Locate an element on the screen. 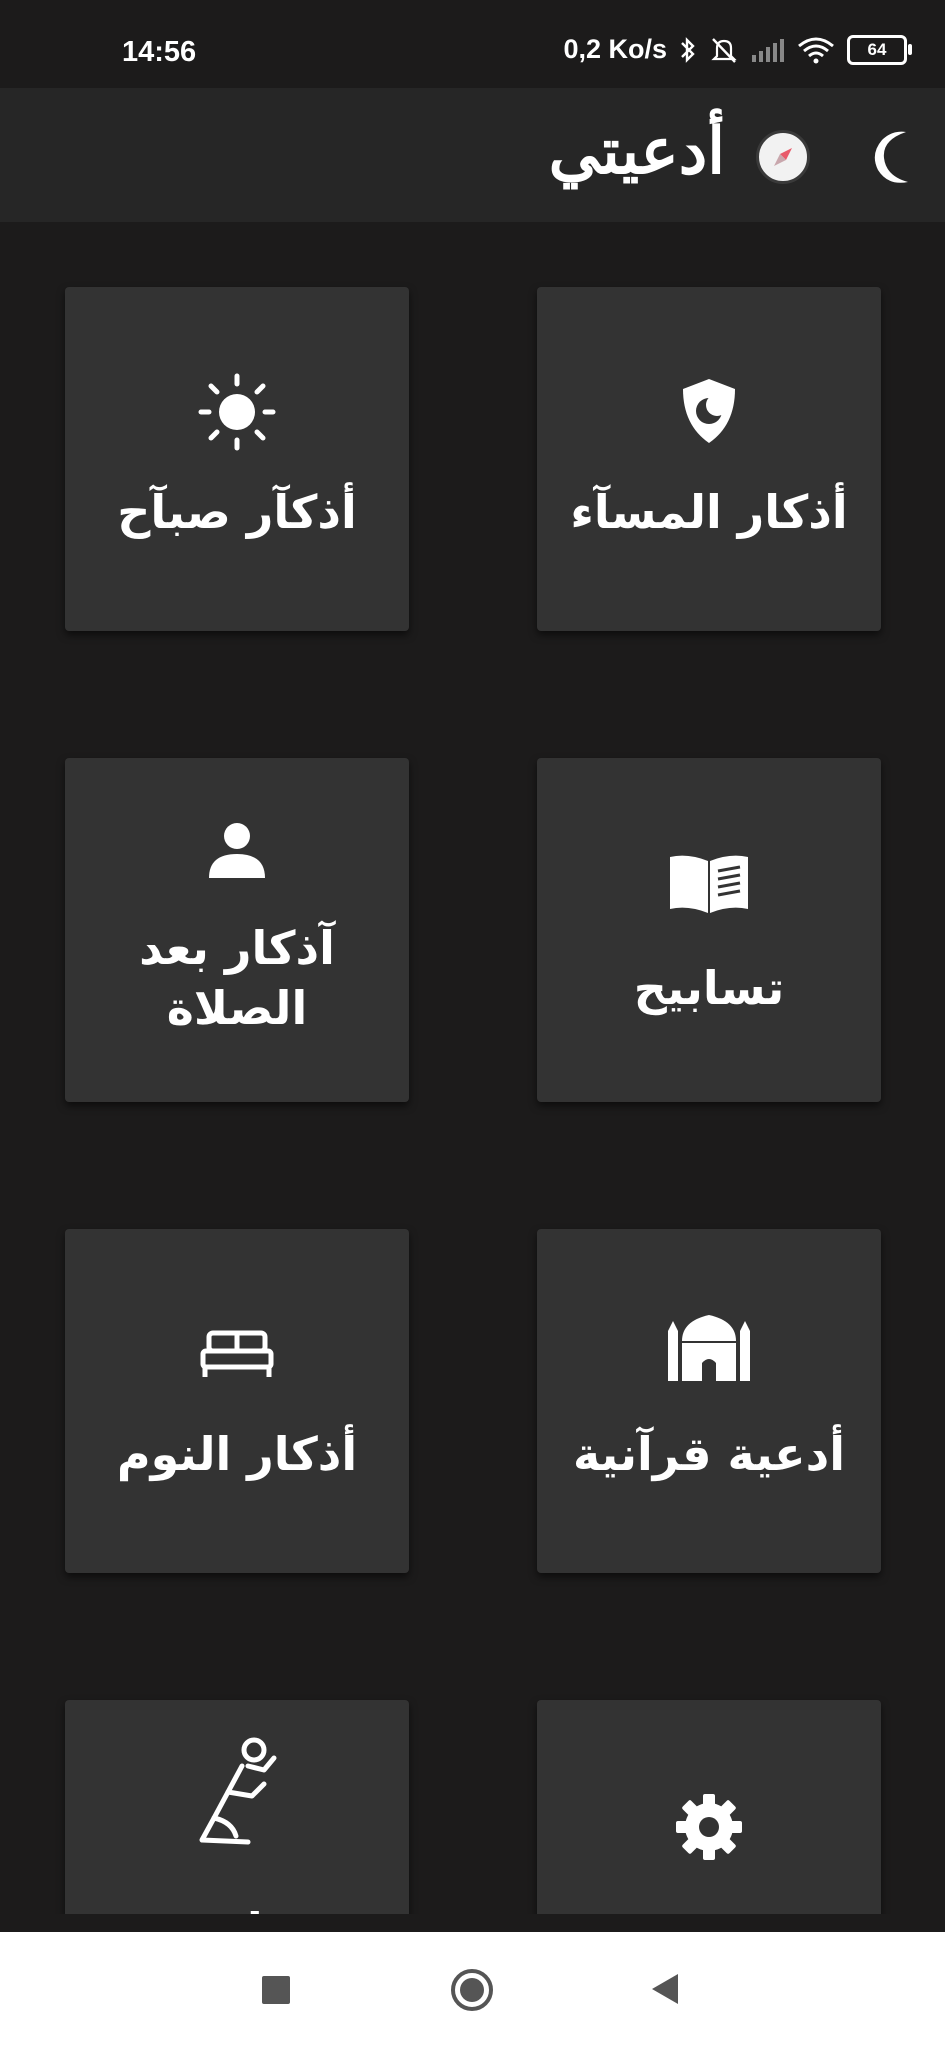 This screenshot has width=945, height=2048. muted-bell-icon is located at coordinates (724, 50).